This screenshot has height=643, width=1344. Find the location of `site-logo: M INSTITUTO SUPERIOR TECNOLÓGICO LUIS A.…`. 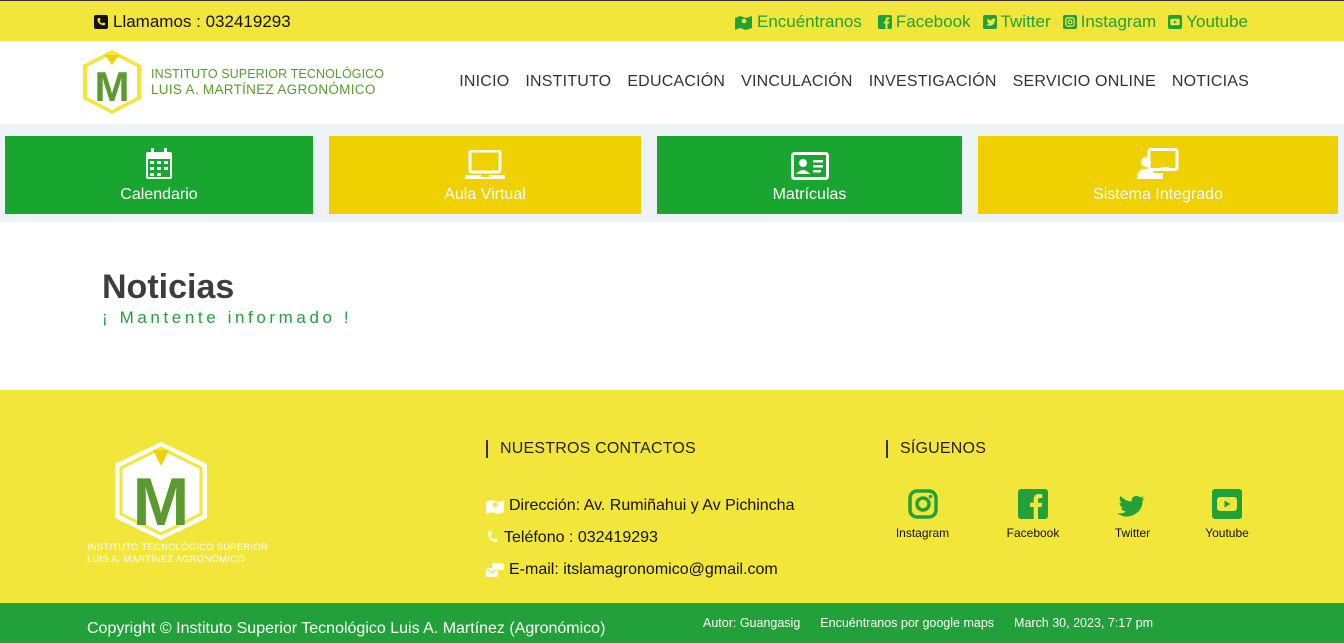

site-logo: M INSTITUTO SUPERIOR TECNOLÓGICO LUIS A.… is located at coordinates (232, 82).